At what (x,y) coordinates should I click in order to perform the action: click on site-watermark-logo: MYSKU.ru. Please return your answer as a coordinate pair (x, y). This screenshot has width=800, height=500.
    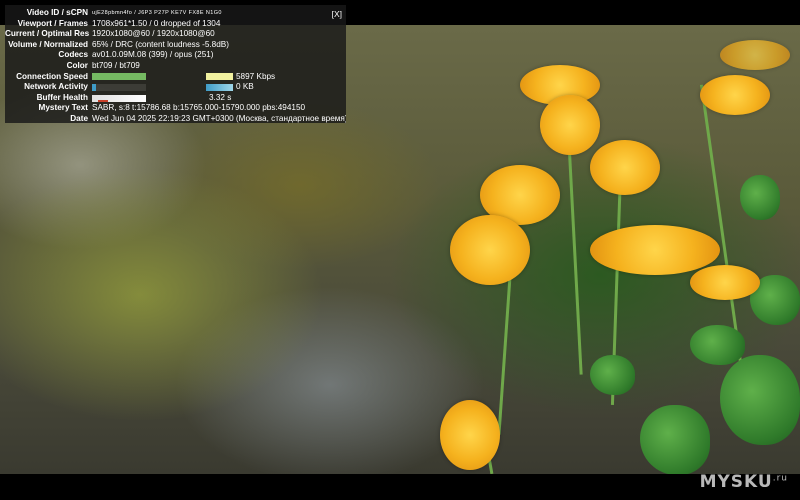
    Looking at the image, I should click on (744, 482).